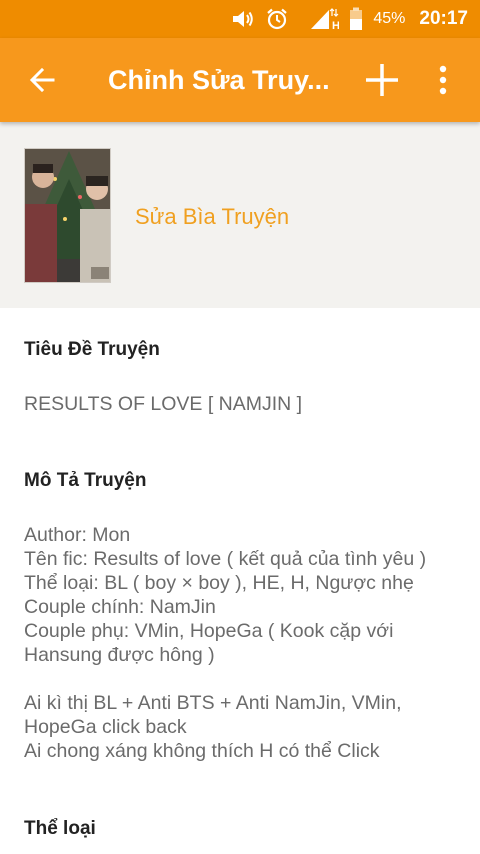 Image resolution: width=480 pixels, height=854 pixels. What do you see at coordinates (85, 480) in the screenshot?
I see `description-label: Mô Tả Truyện` at bounding box center [85, 480].